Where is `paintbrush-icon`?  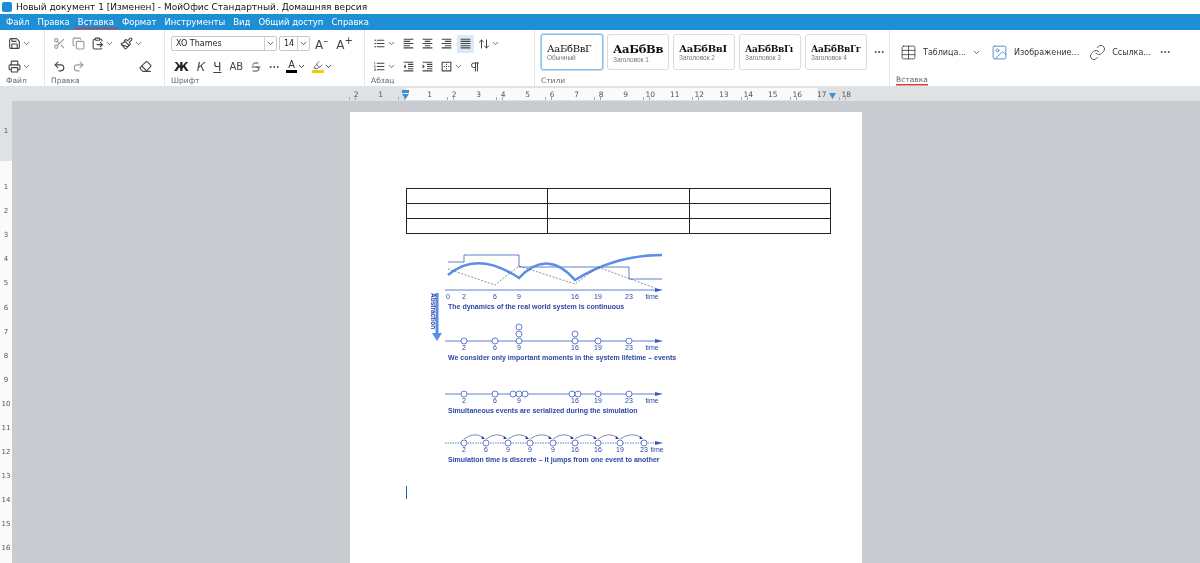
paintbrush-icon is located at coordinates (126, 43).